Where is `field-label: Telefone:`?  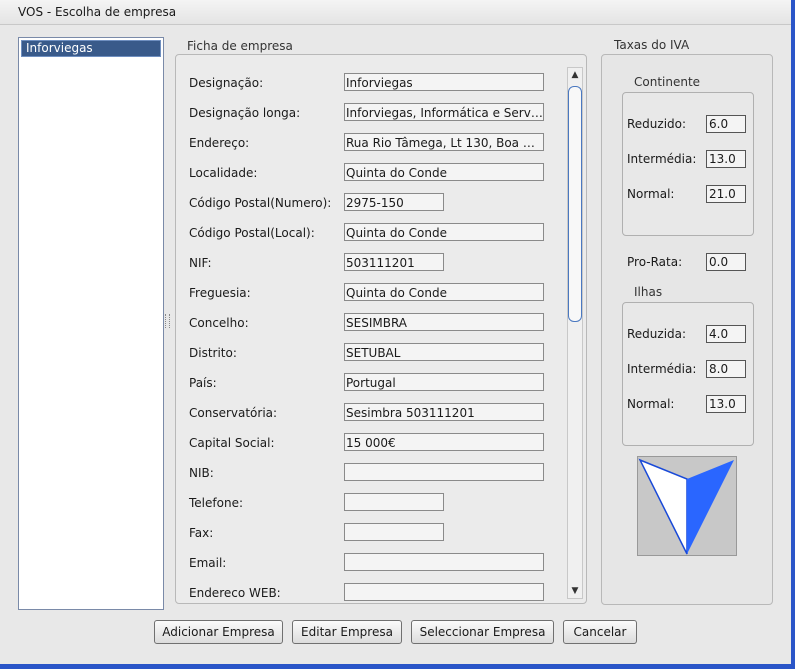 field-label: Telefone: is located at coordinates (216, 503).